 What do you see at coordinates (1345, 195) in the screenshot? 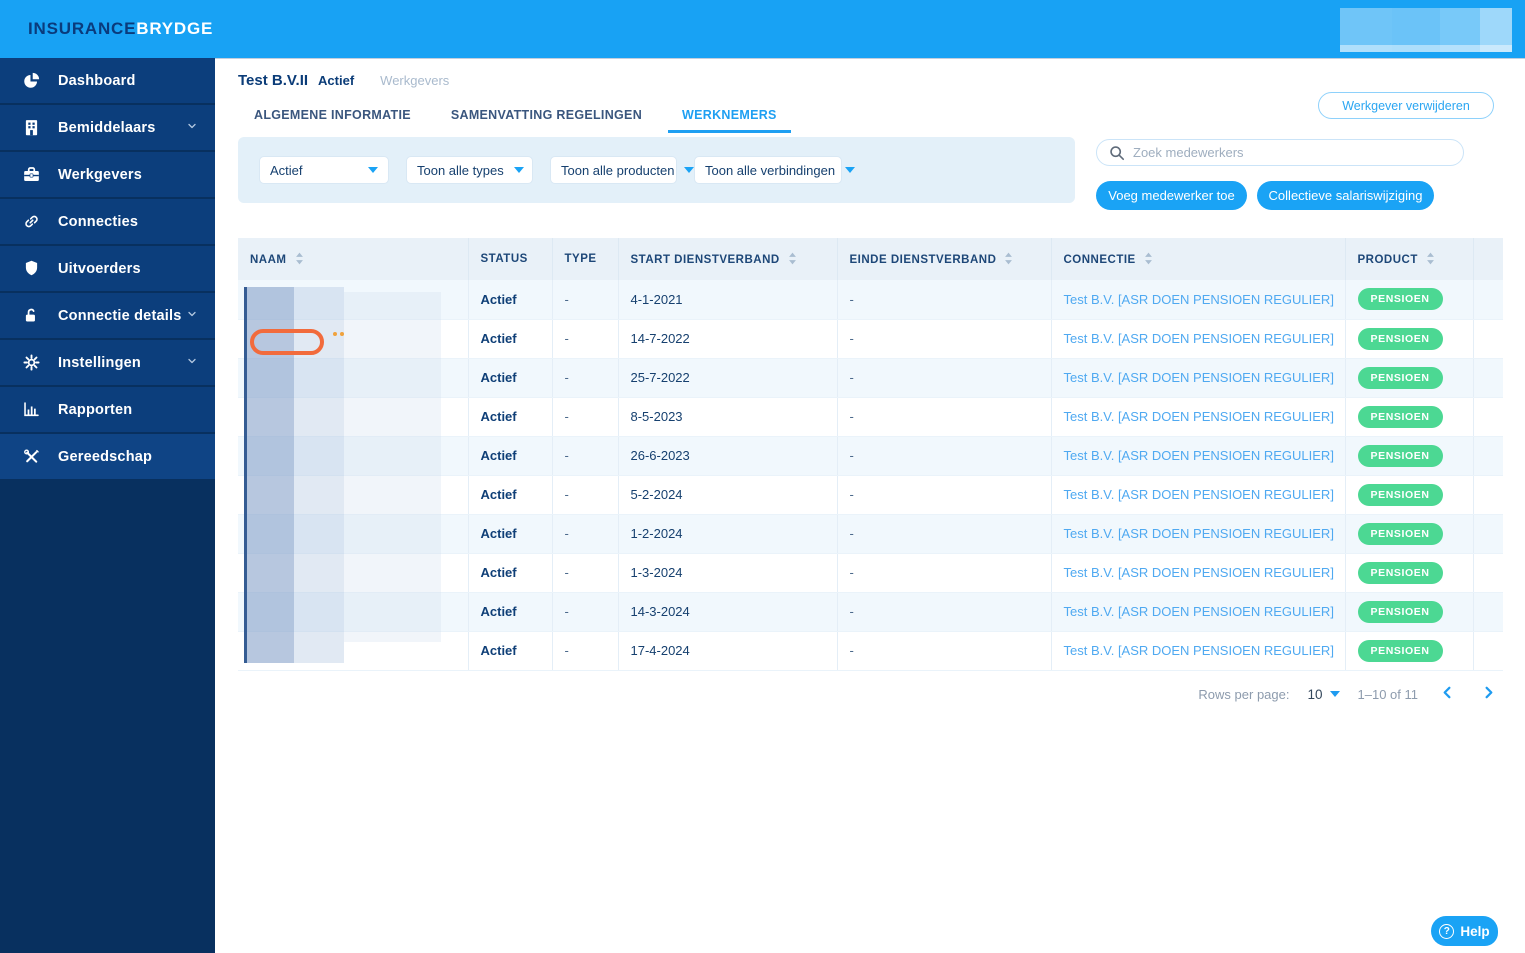
I see `collective-salary-button: Collectieve salariswijziging` at bounding box center [1345, 195].